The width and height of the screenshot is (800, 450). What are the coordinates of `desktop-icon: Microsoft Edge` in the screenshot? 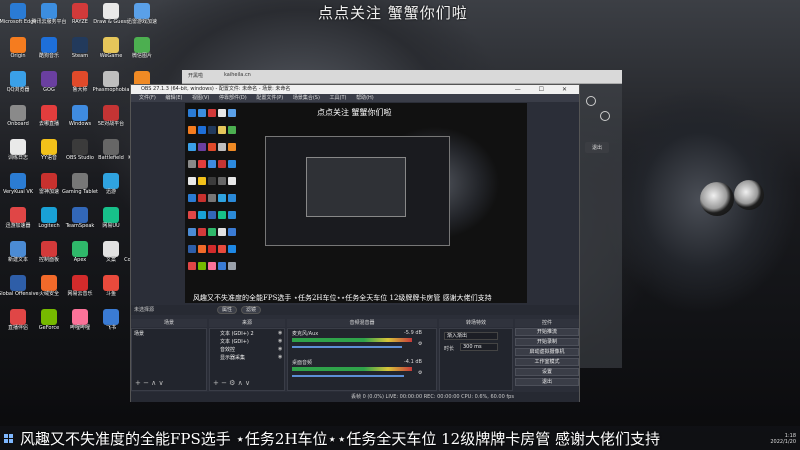 It's located at (18, 19).